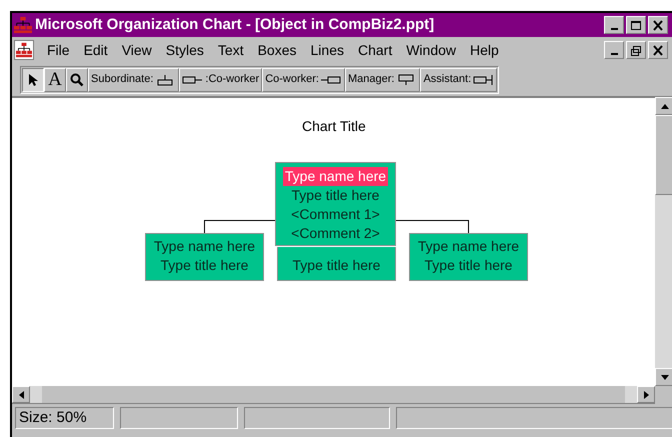  Describe the element at coordinates (459, 80) in the screenshot. I see `box-tool-button: Assistant:` at that location.